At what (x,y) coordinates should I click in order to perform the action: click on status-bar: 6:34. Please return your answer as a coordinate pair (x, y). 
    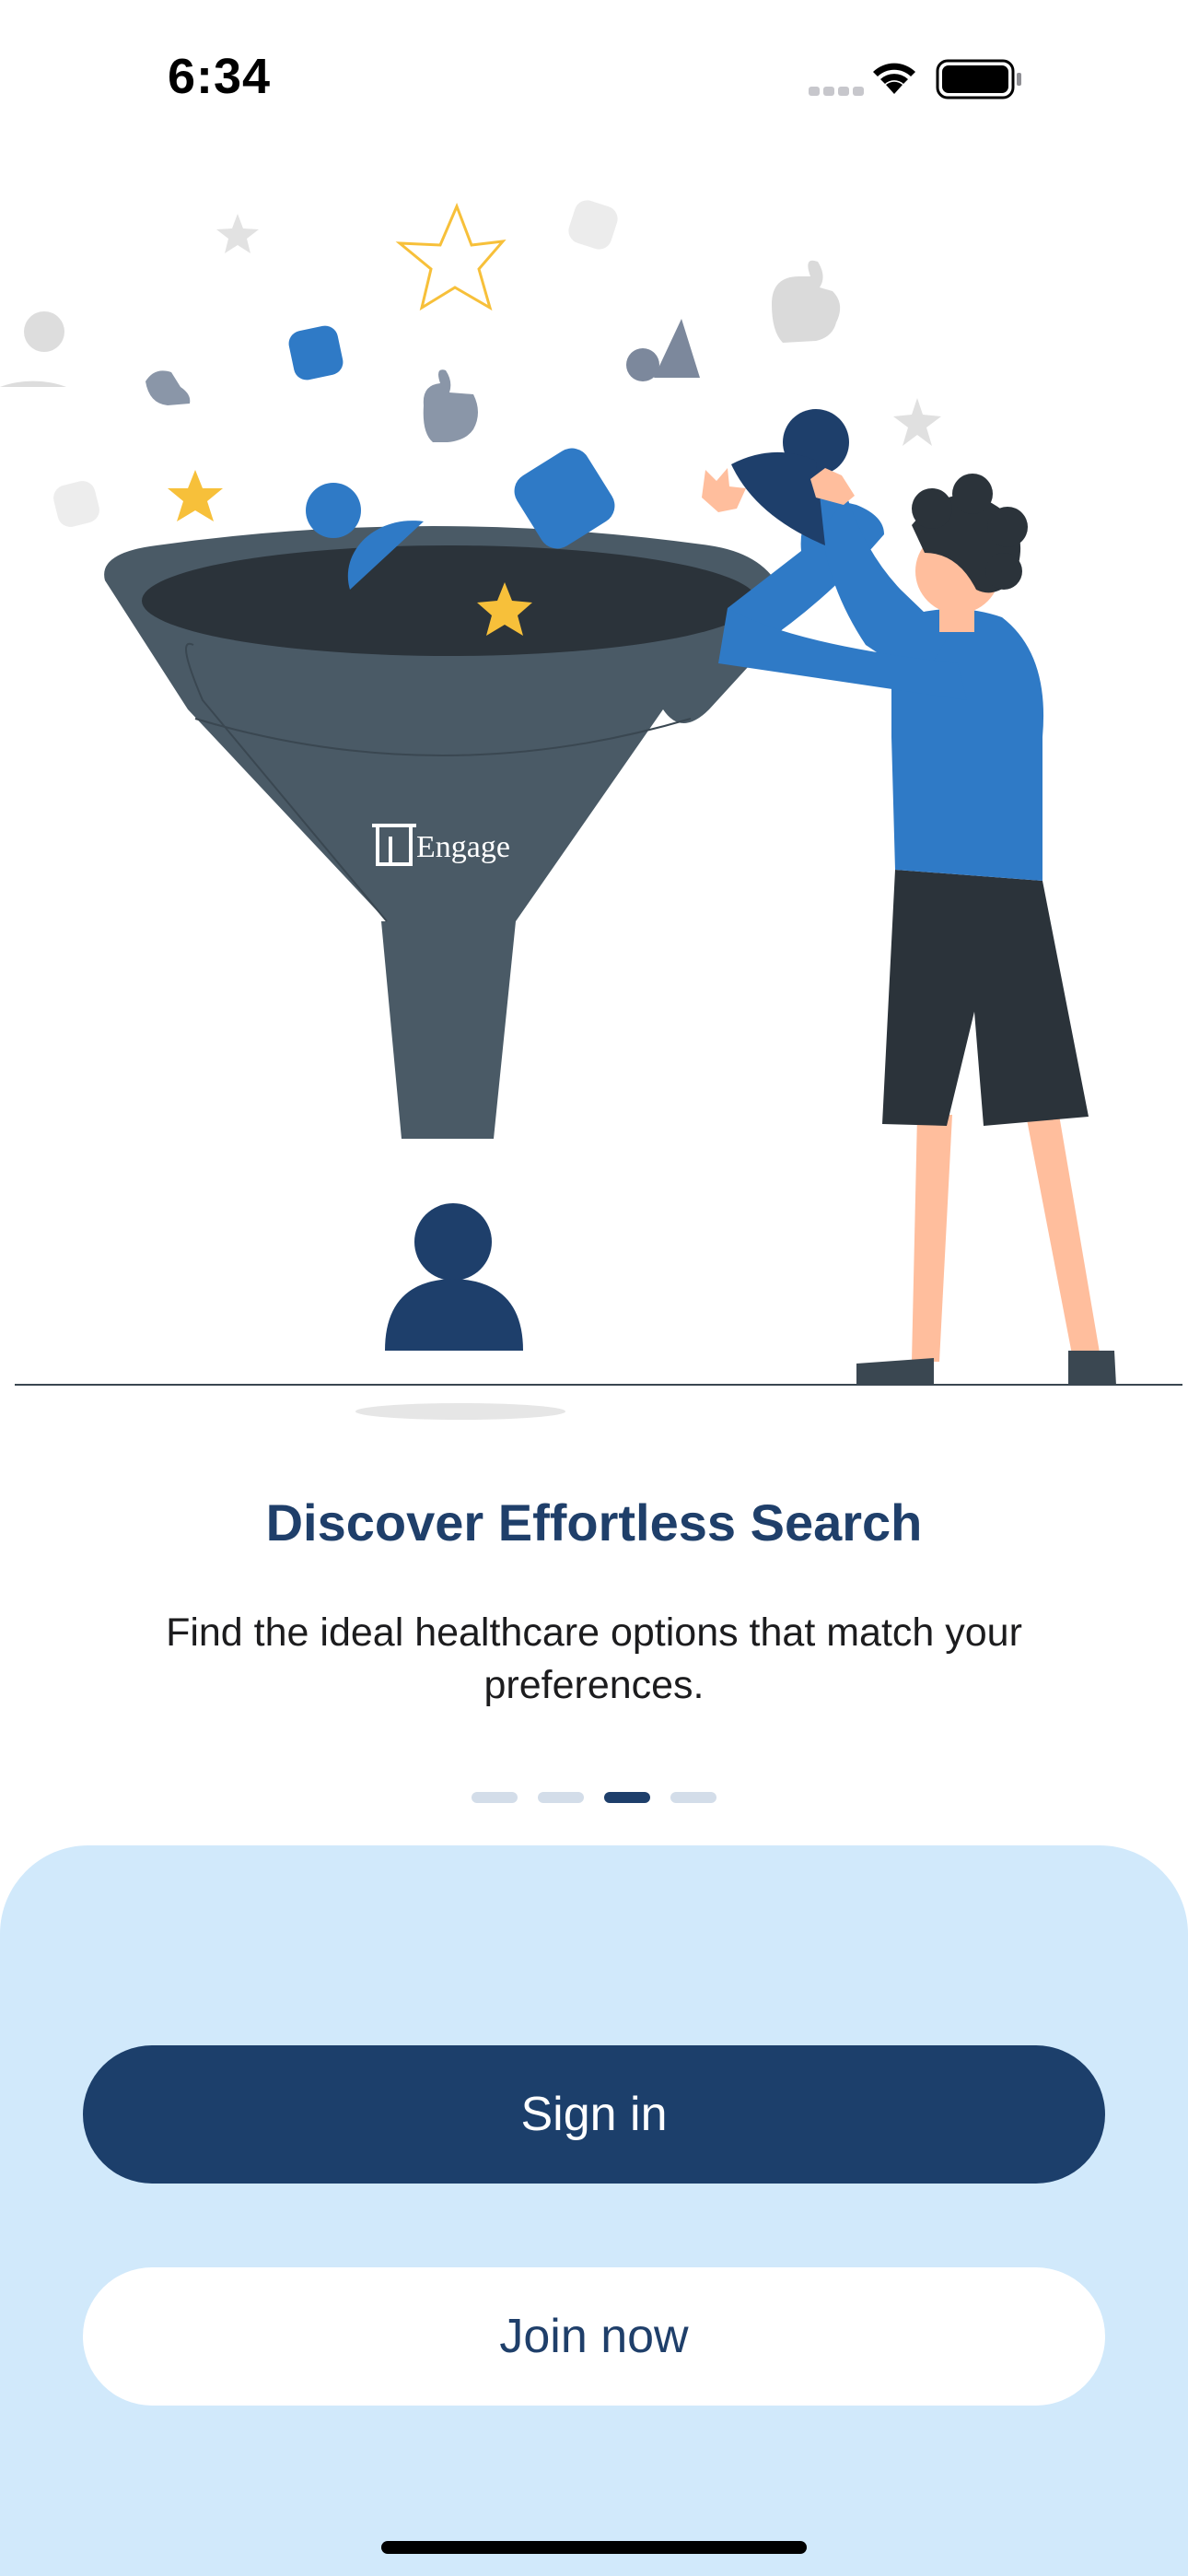
    Looking at the image, I should click on (594, 69).